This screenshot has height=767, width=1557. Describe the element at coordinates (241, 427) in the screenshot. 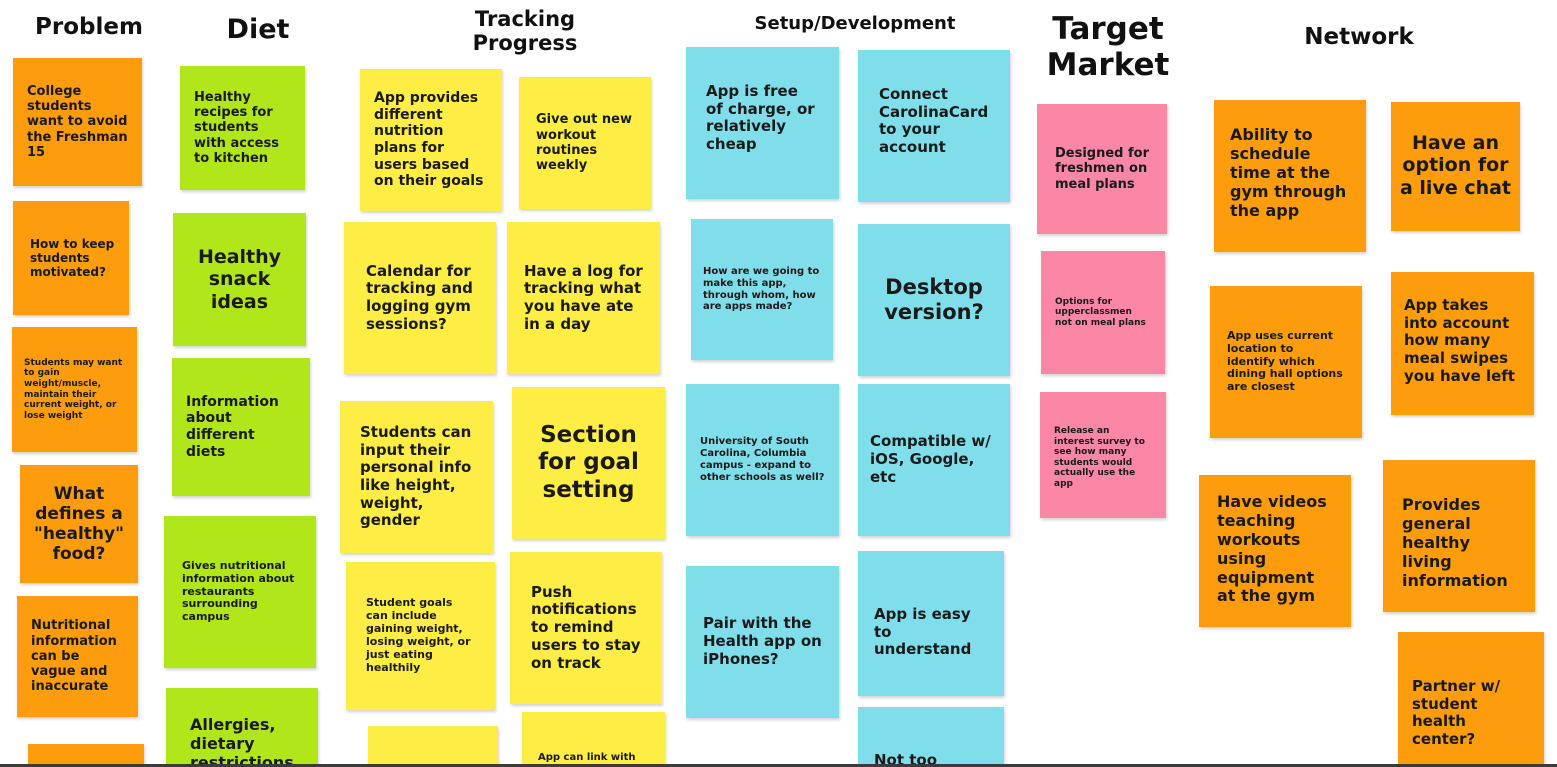

I see `sticky-note: Information about different diets` at that location.